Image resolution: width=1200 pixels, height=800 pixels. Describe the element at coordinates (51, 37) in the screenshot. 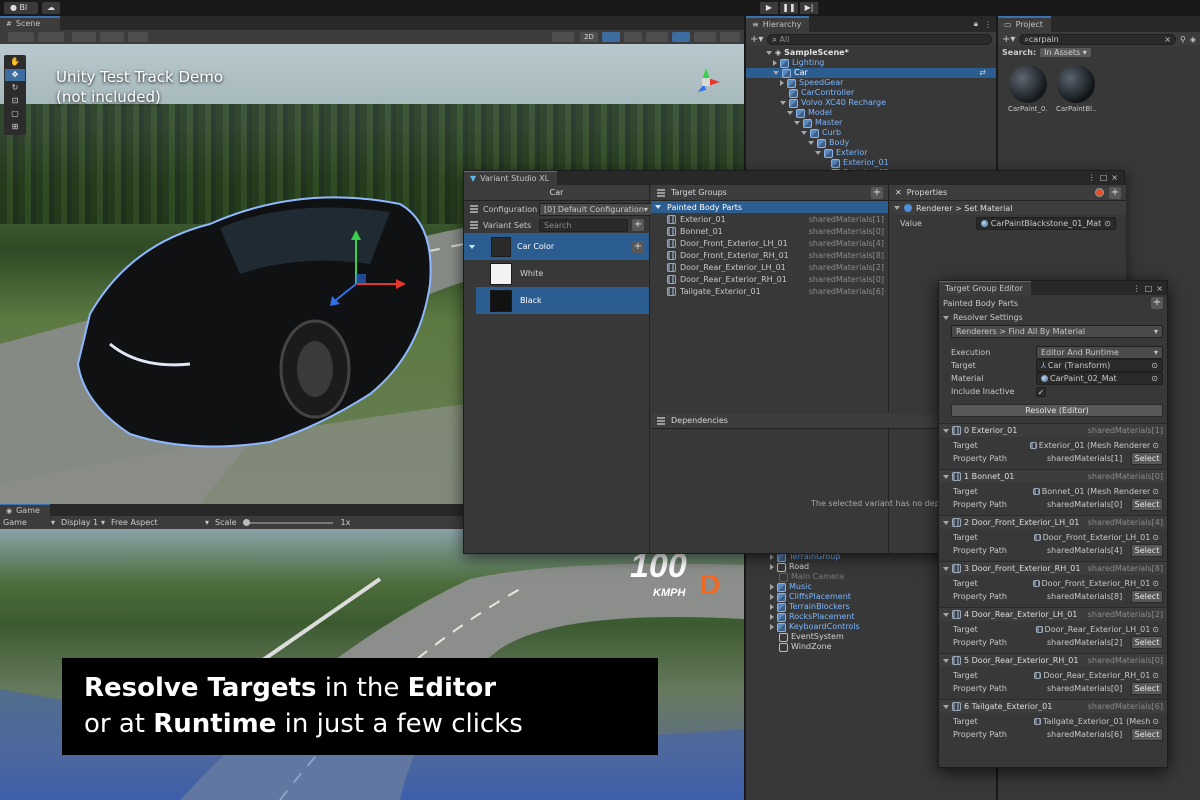

I see `gizmo-mode-button` at that location.